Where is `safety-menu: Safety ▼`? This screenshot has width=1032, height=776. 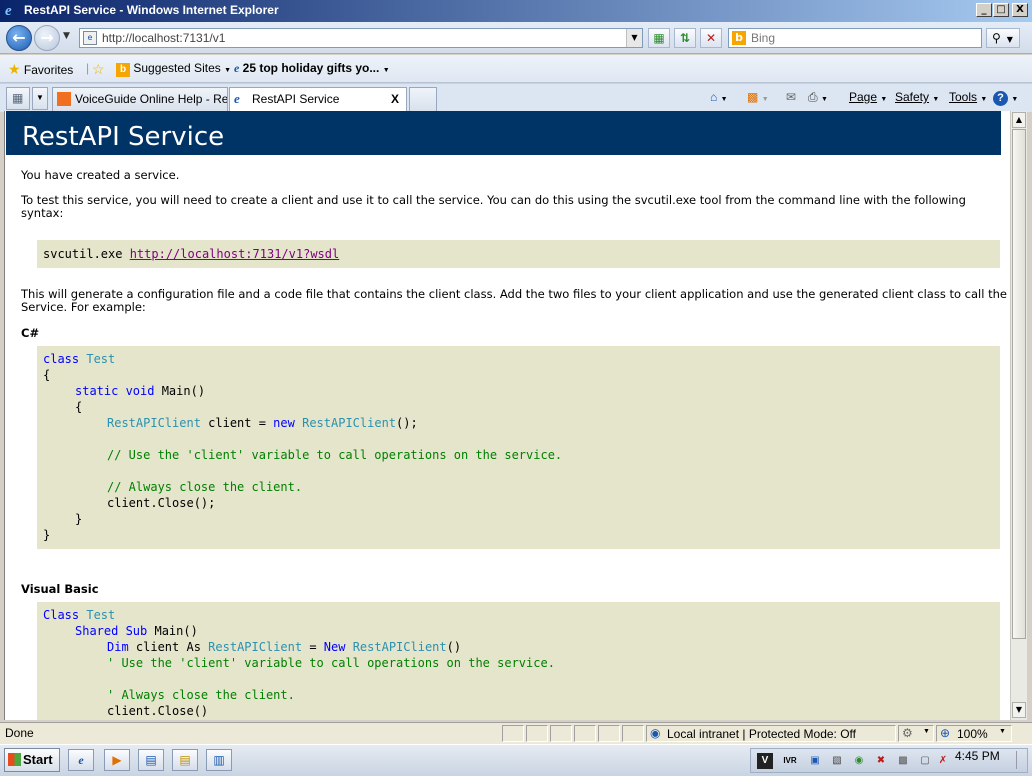 safety-menu: Safety ▼ is located at coordinates (917, 97).